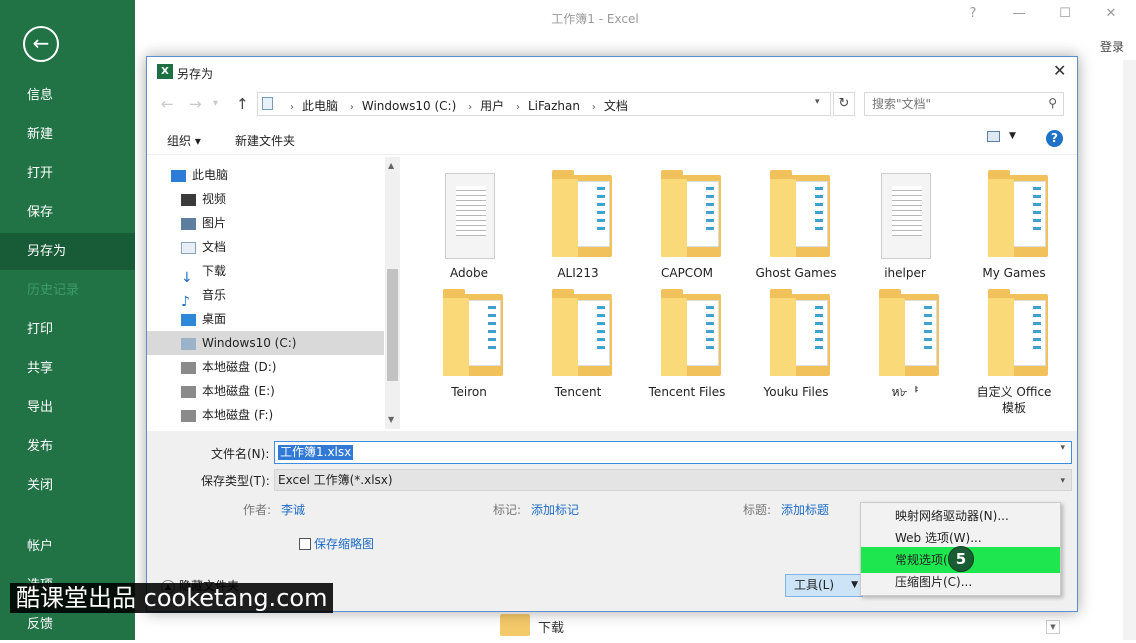  Describe the element at coordinates (1112, 46) in the screenshot. I see `login-link: 登录` at that location.